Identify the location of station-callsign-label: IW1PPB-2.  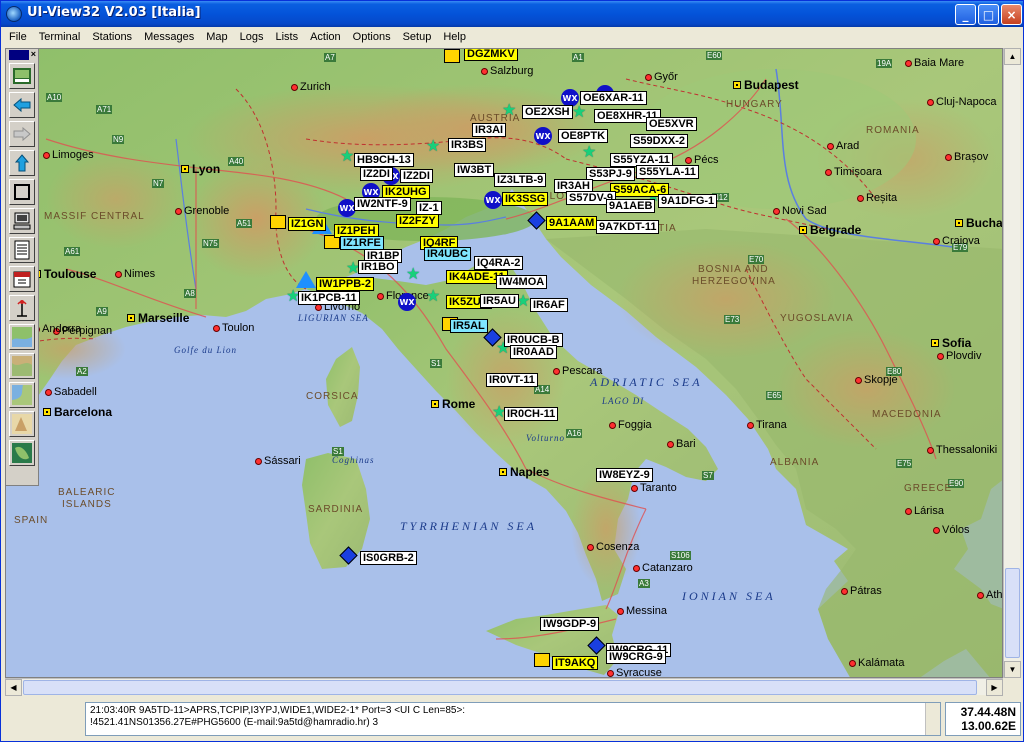
(345, 284).